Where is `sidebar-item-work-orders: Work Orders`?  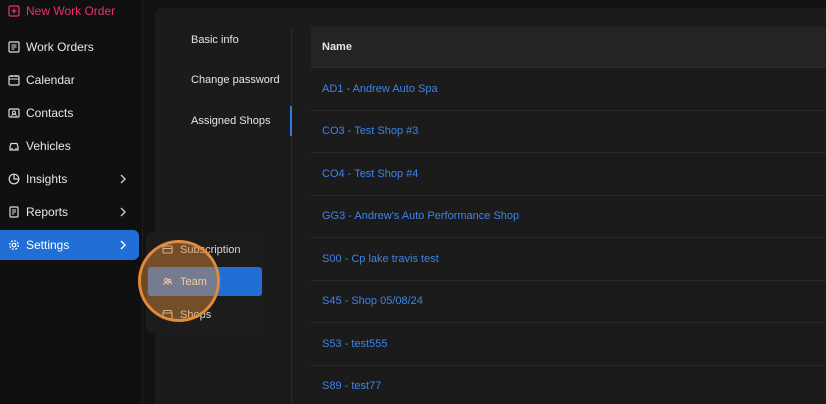
sidebar-item-work-orders: Work Orders is located at coordinates (69, 47).